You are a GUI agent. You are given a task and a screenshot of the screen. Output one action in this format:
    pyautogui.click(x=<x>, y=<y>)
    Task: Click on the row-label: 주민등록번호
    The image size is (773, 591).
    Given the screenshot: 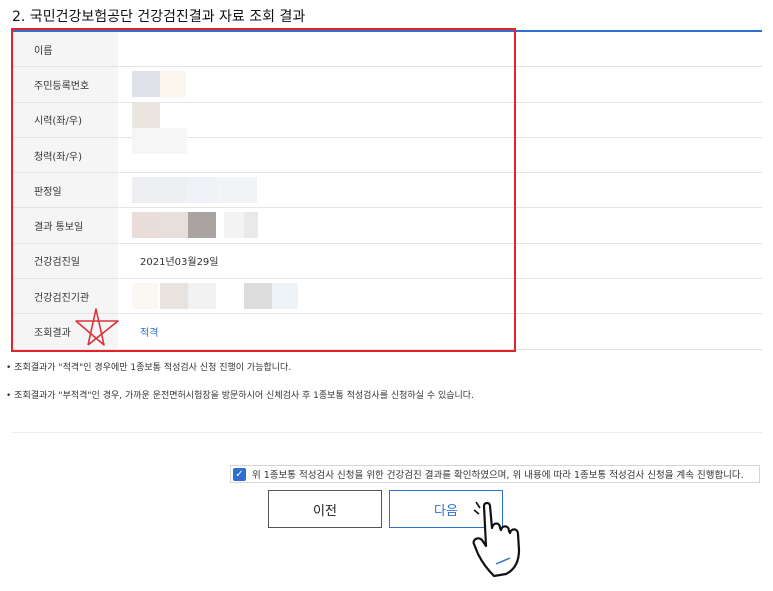 What is the action you would take?
    pyautogui.click(x=65, y=84)
    